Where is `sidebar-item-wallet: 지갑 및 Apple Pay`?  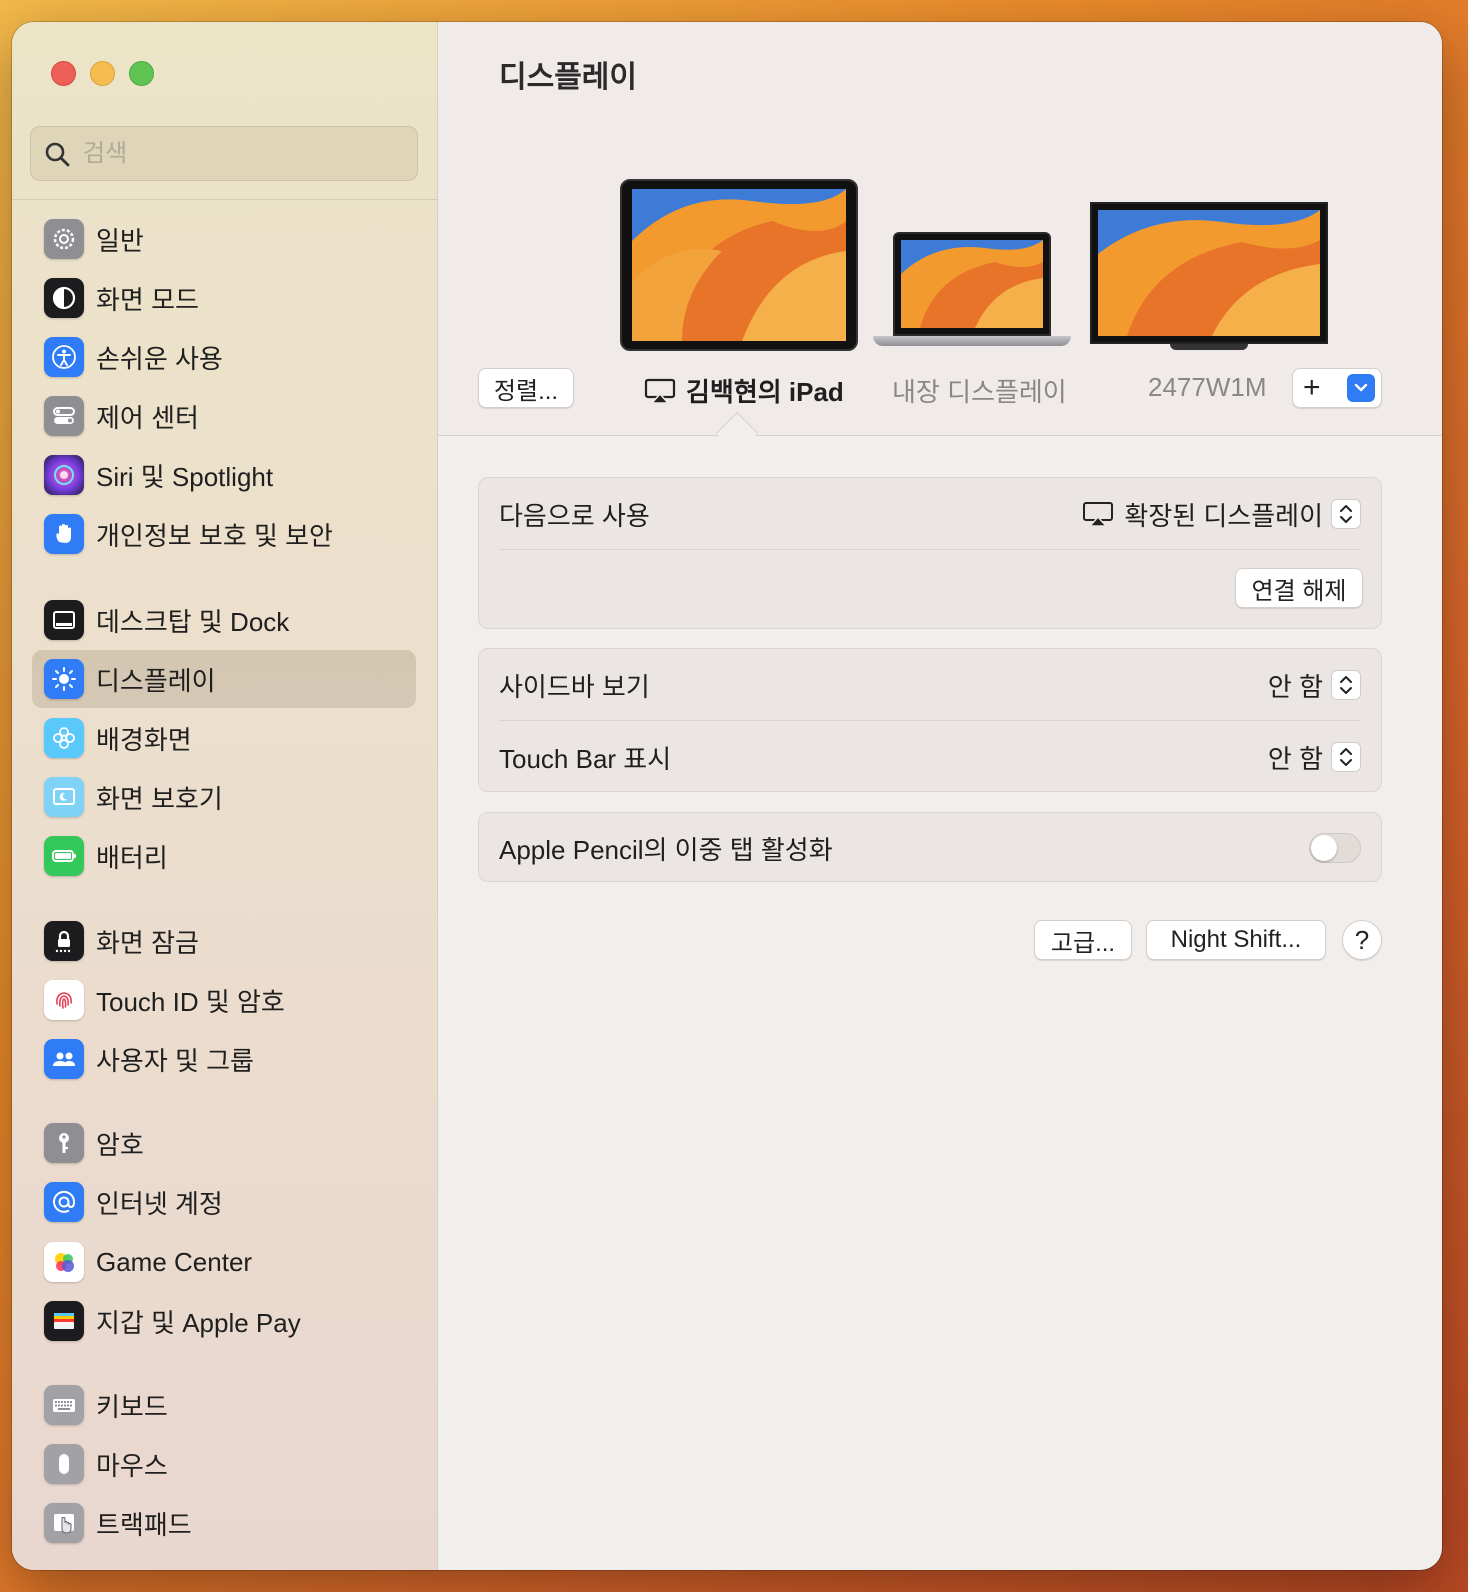
sidebar-item-wallet: 지갑 및 Apple Pay is located at coordinates (224, 1321).